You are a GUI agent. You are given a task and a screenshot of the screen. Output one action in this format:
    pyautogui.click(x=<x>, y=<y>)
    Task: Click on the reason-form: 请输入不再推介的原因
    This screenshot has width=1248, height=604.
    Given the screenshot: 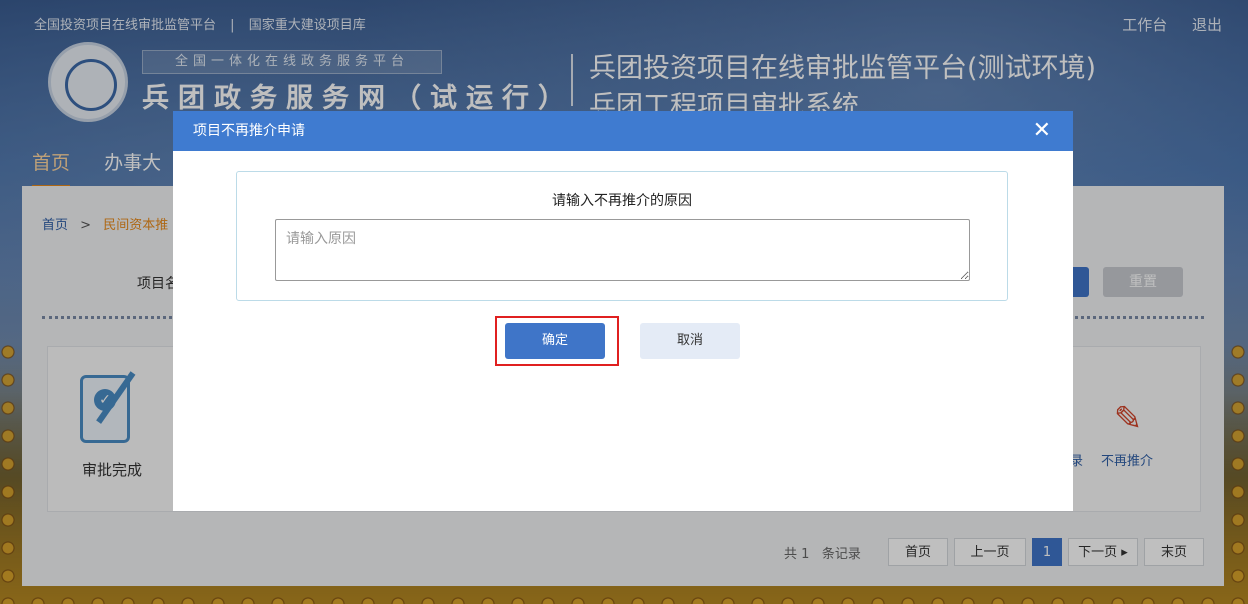 What is the action you would take?
    pyautogui.click(x=622, y=236)
    